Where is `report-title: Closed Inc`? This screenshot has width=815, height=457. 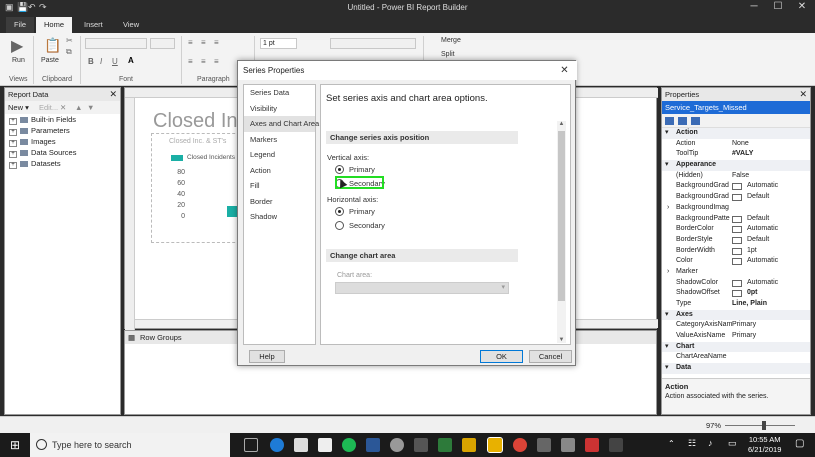 report-title: Closed Inc is located at coordinates (200, 121).